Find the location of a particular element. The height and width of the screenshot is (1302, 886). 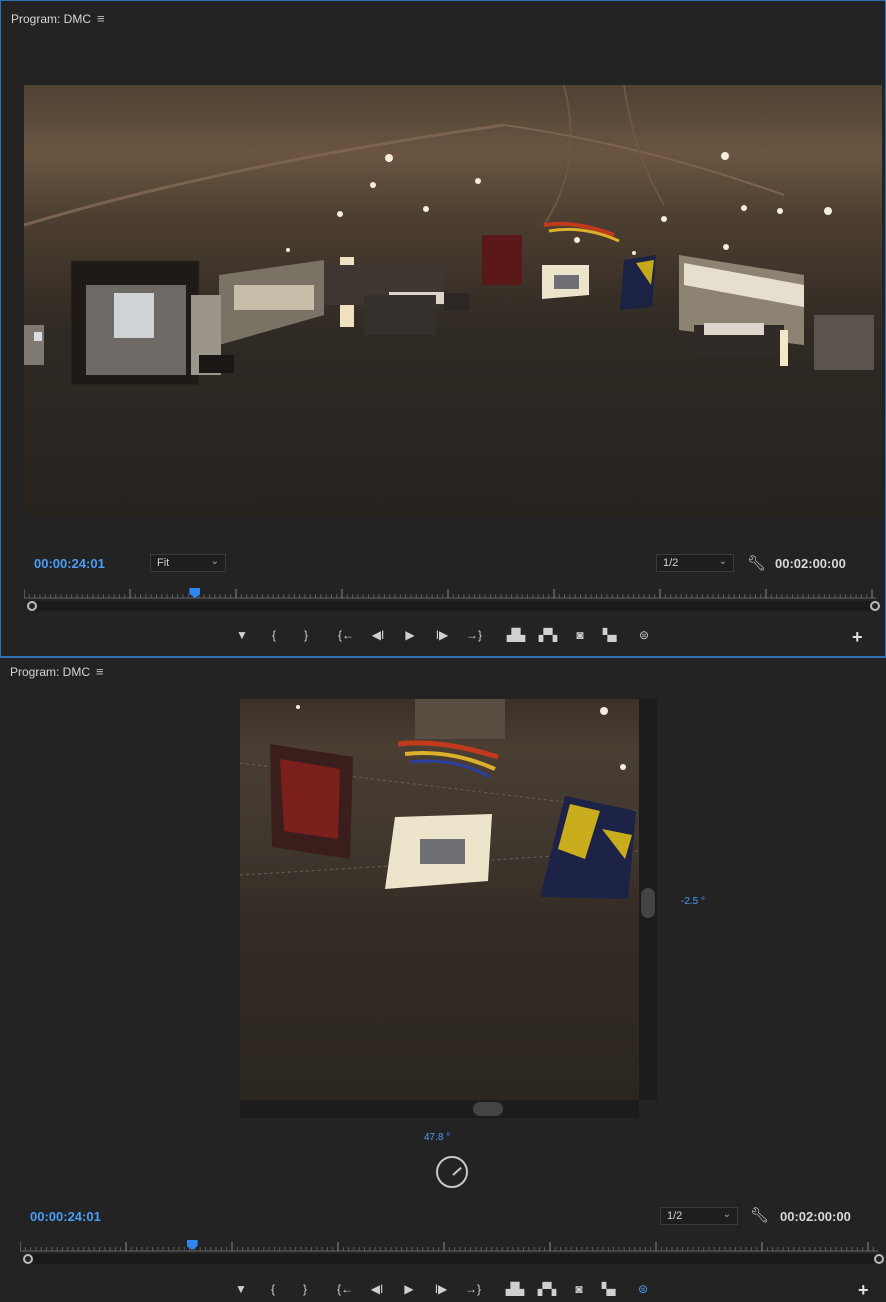

horizontal-angle-label: 47.8 ° is located at coordinates (437, 1137).